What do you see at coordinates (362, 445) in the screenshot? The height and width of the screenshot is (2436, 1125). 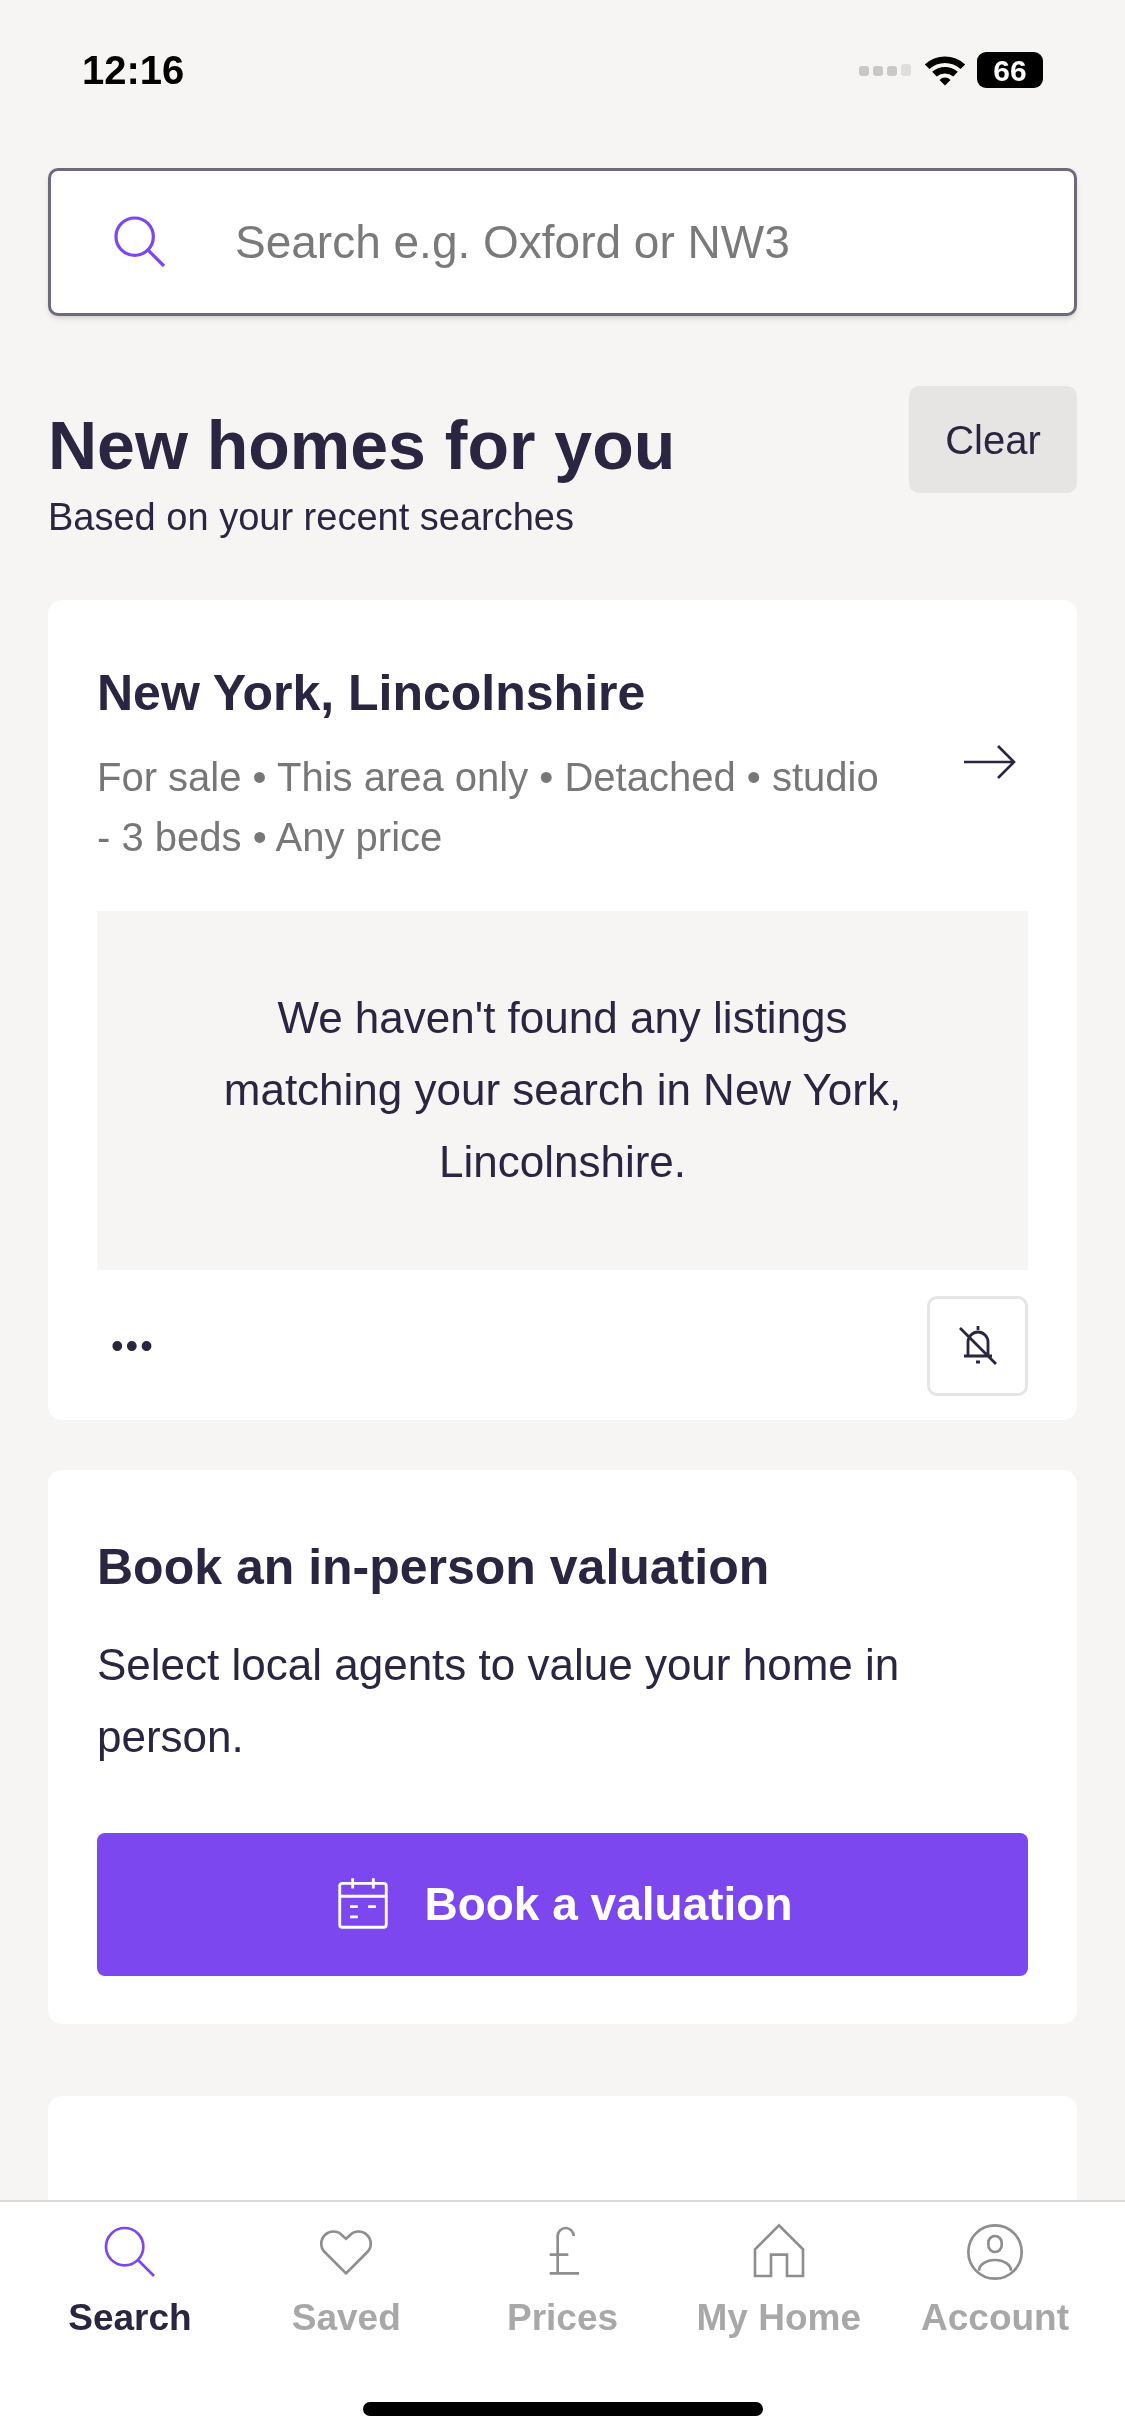 I see `section-title: New homes for you` at bounding box center [362, 445].